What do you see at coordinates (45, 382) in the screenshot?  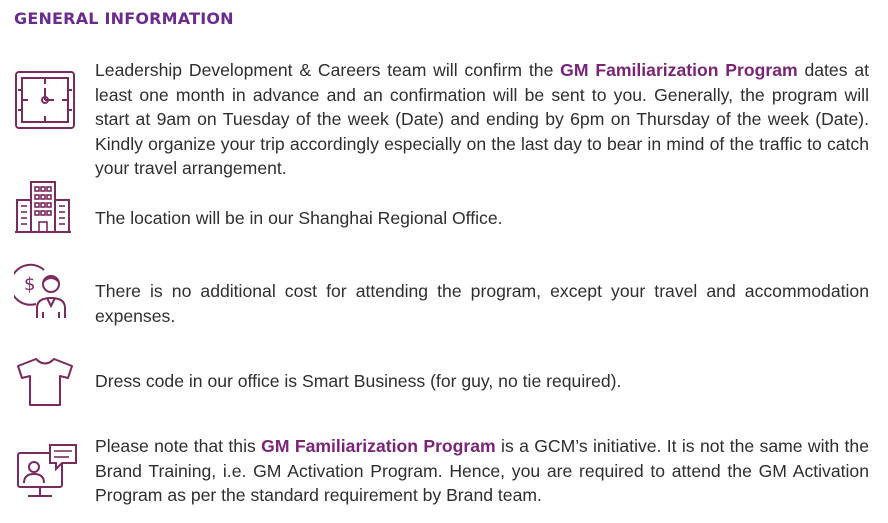 I see `tshirt-icon` at bounding box center [45, 382].